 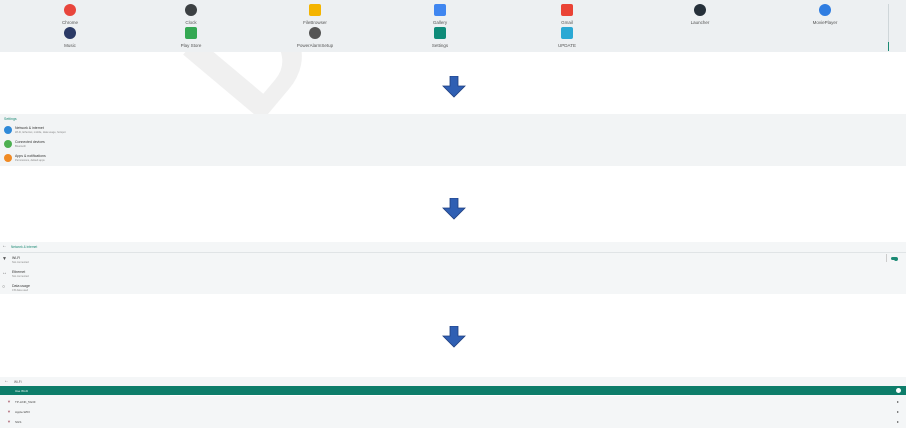 What do you see at coordinates (70, 10) in the screenshot?
I see `chrome-icon` at bounding box center [70, 10].